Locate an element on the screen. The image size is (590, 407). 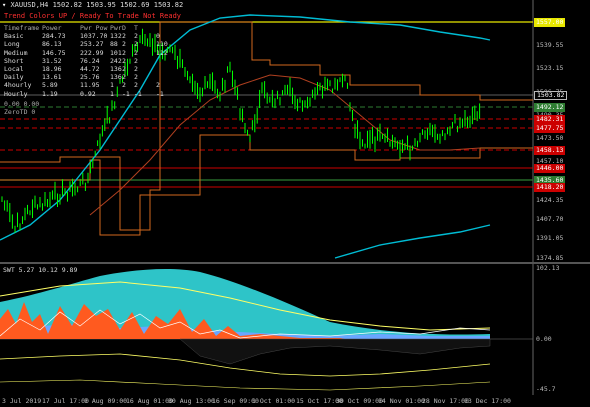
panel-cell-v1: 1.19 is located at coordinates (50, 93).